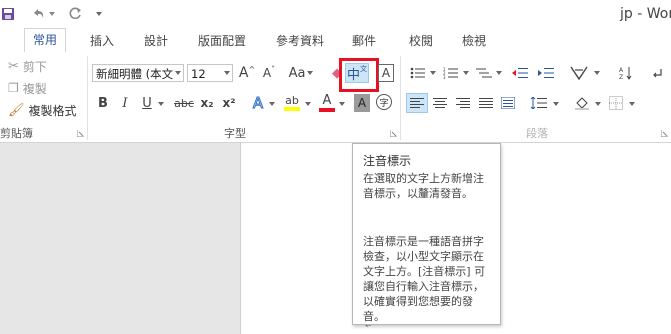 This screenshot has height=334, width=671. Describe the element at coordinates (138, 73) in the screenshot. I see `font-name-select: 新細明體 (本文` at that location.